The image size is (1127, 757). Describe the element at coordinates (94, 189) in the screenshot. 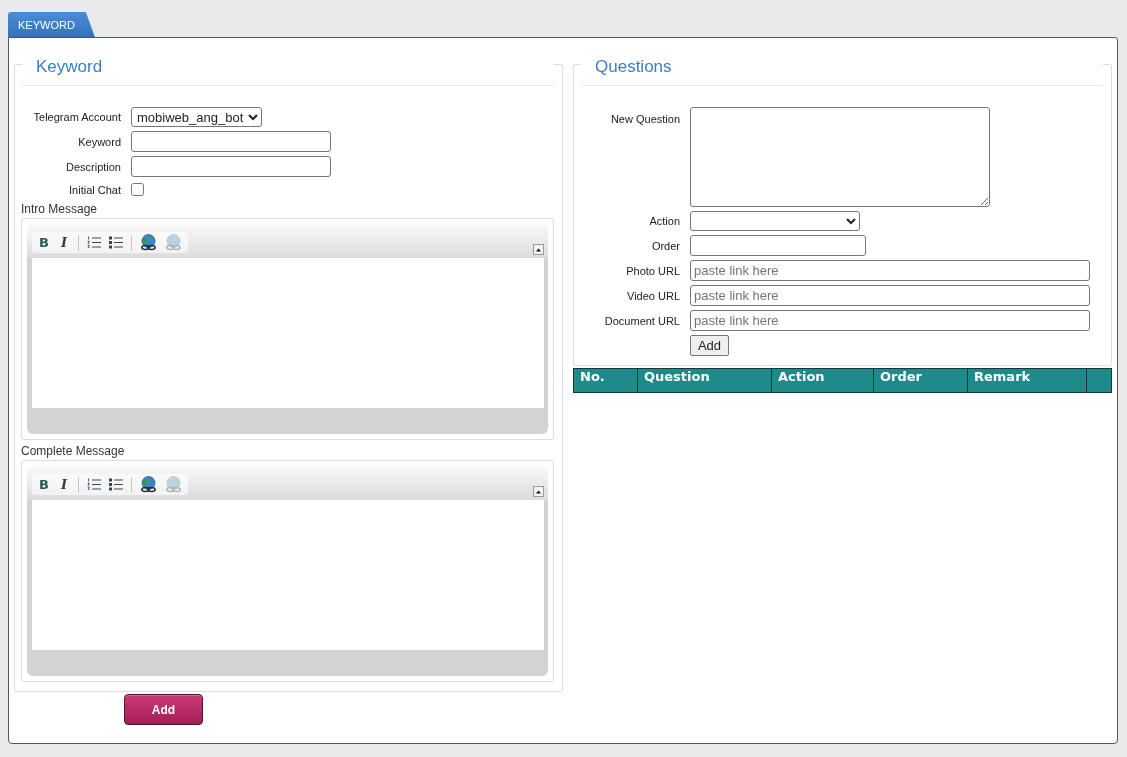

I see `field-label: Initial Chat` at that location.